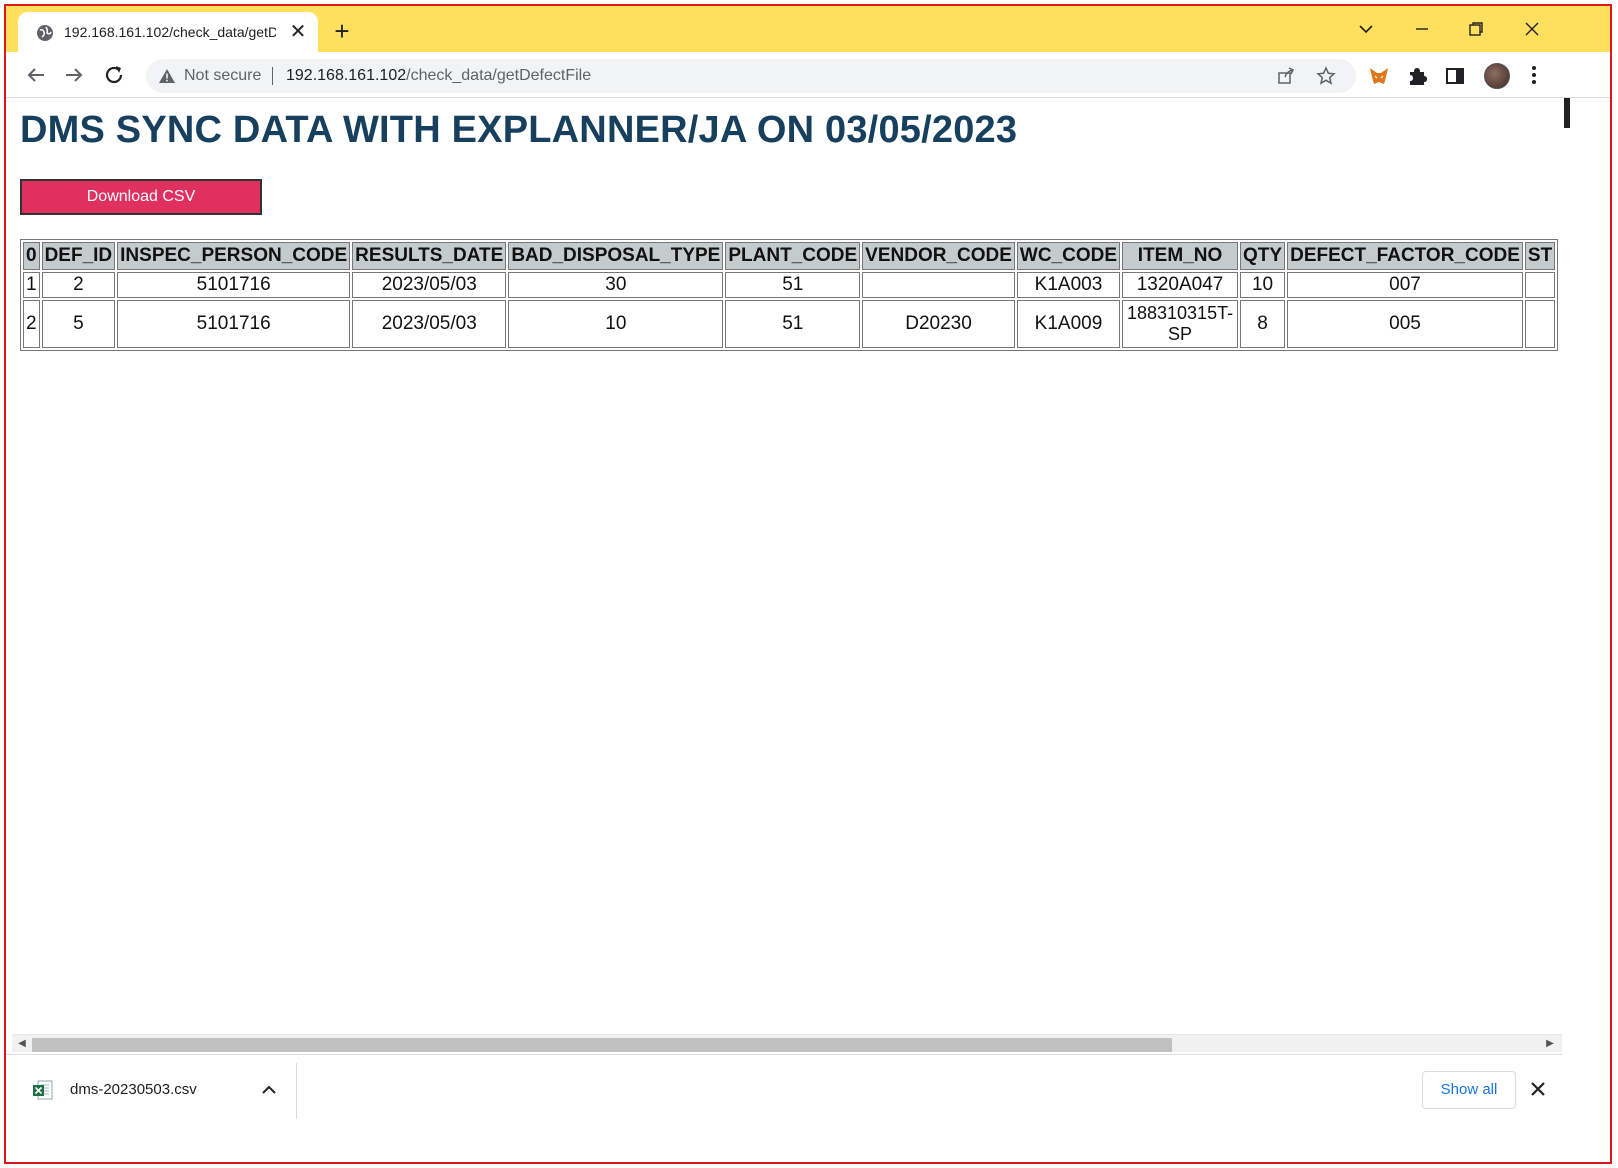  Describe the element at coordinates (616, 285) in the screenshot. I see `table-cell: 30` at that location.